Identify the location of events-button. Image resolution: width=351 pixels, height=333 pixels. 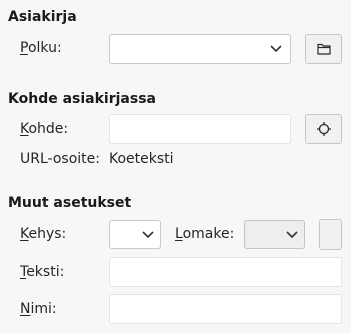
(330, 234).